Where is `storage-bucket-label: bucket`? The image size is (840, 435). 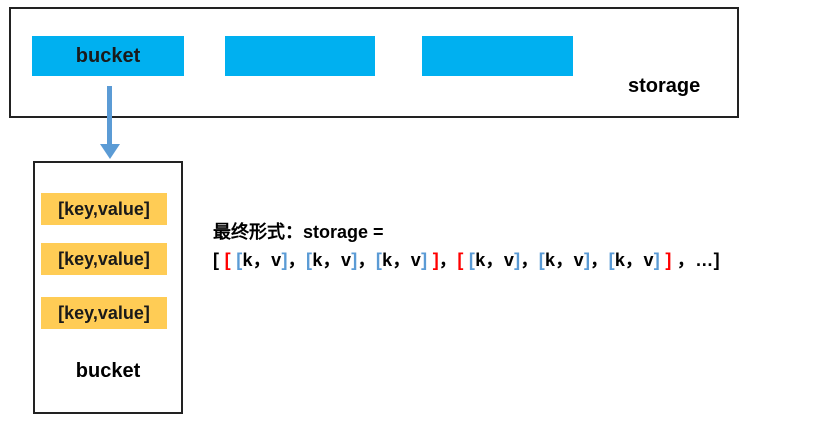
storage-bucket-label: bucket is located at coordinates (108, 55).